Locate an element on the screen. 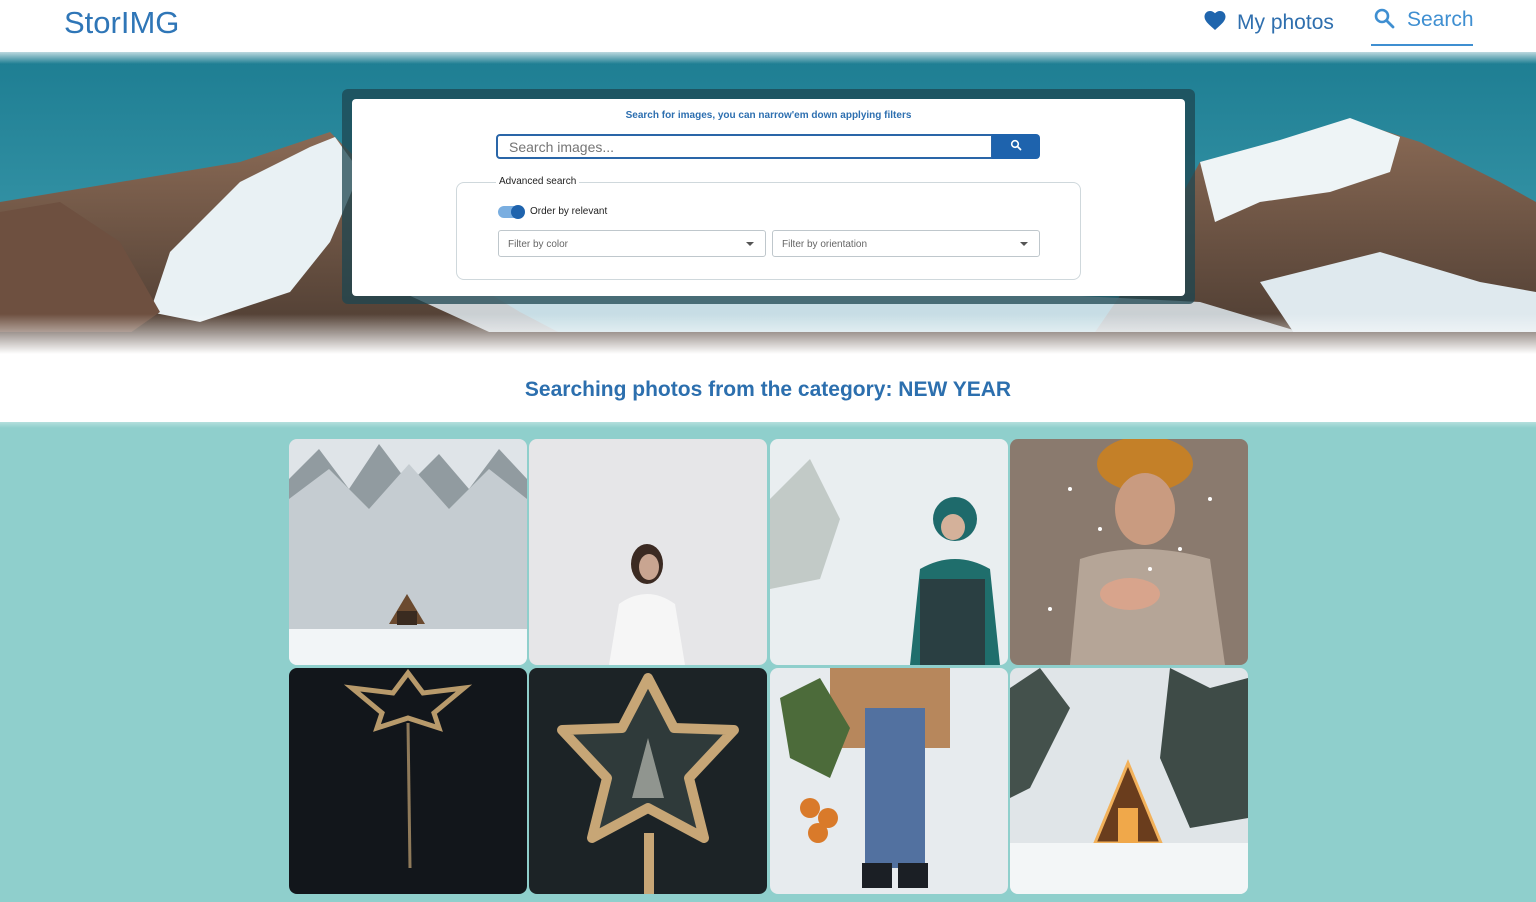 The width and height of the screenshot is (1536, 902). color-filter-select: Filter by color is located at coordinates (632, 243).